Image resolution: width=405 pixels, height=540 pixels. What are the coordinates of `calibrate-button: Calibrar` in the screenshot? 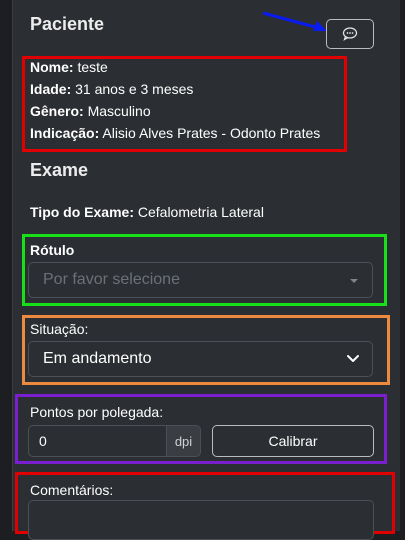 It's located at (293, 441).